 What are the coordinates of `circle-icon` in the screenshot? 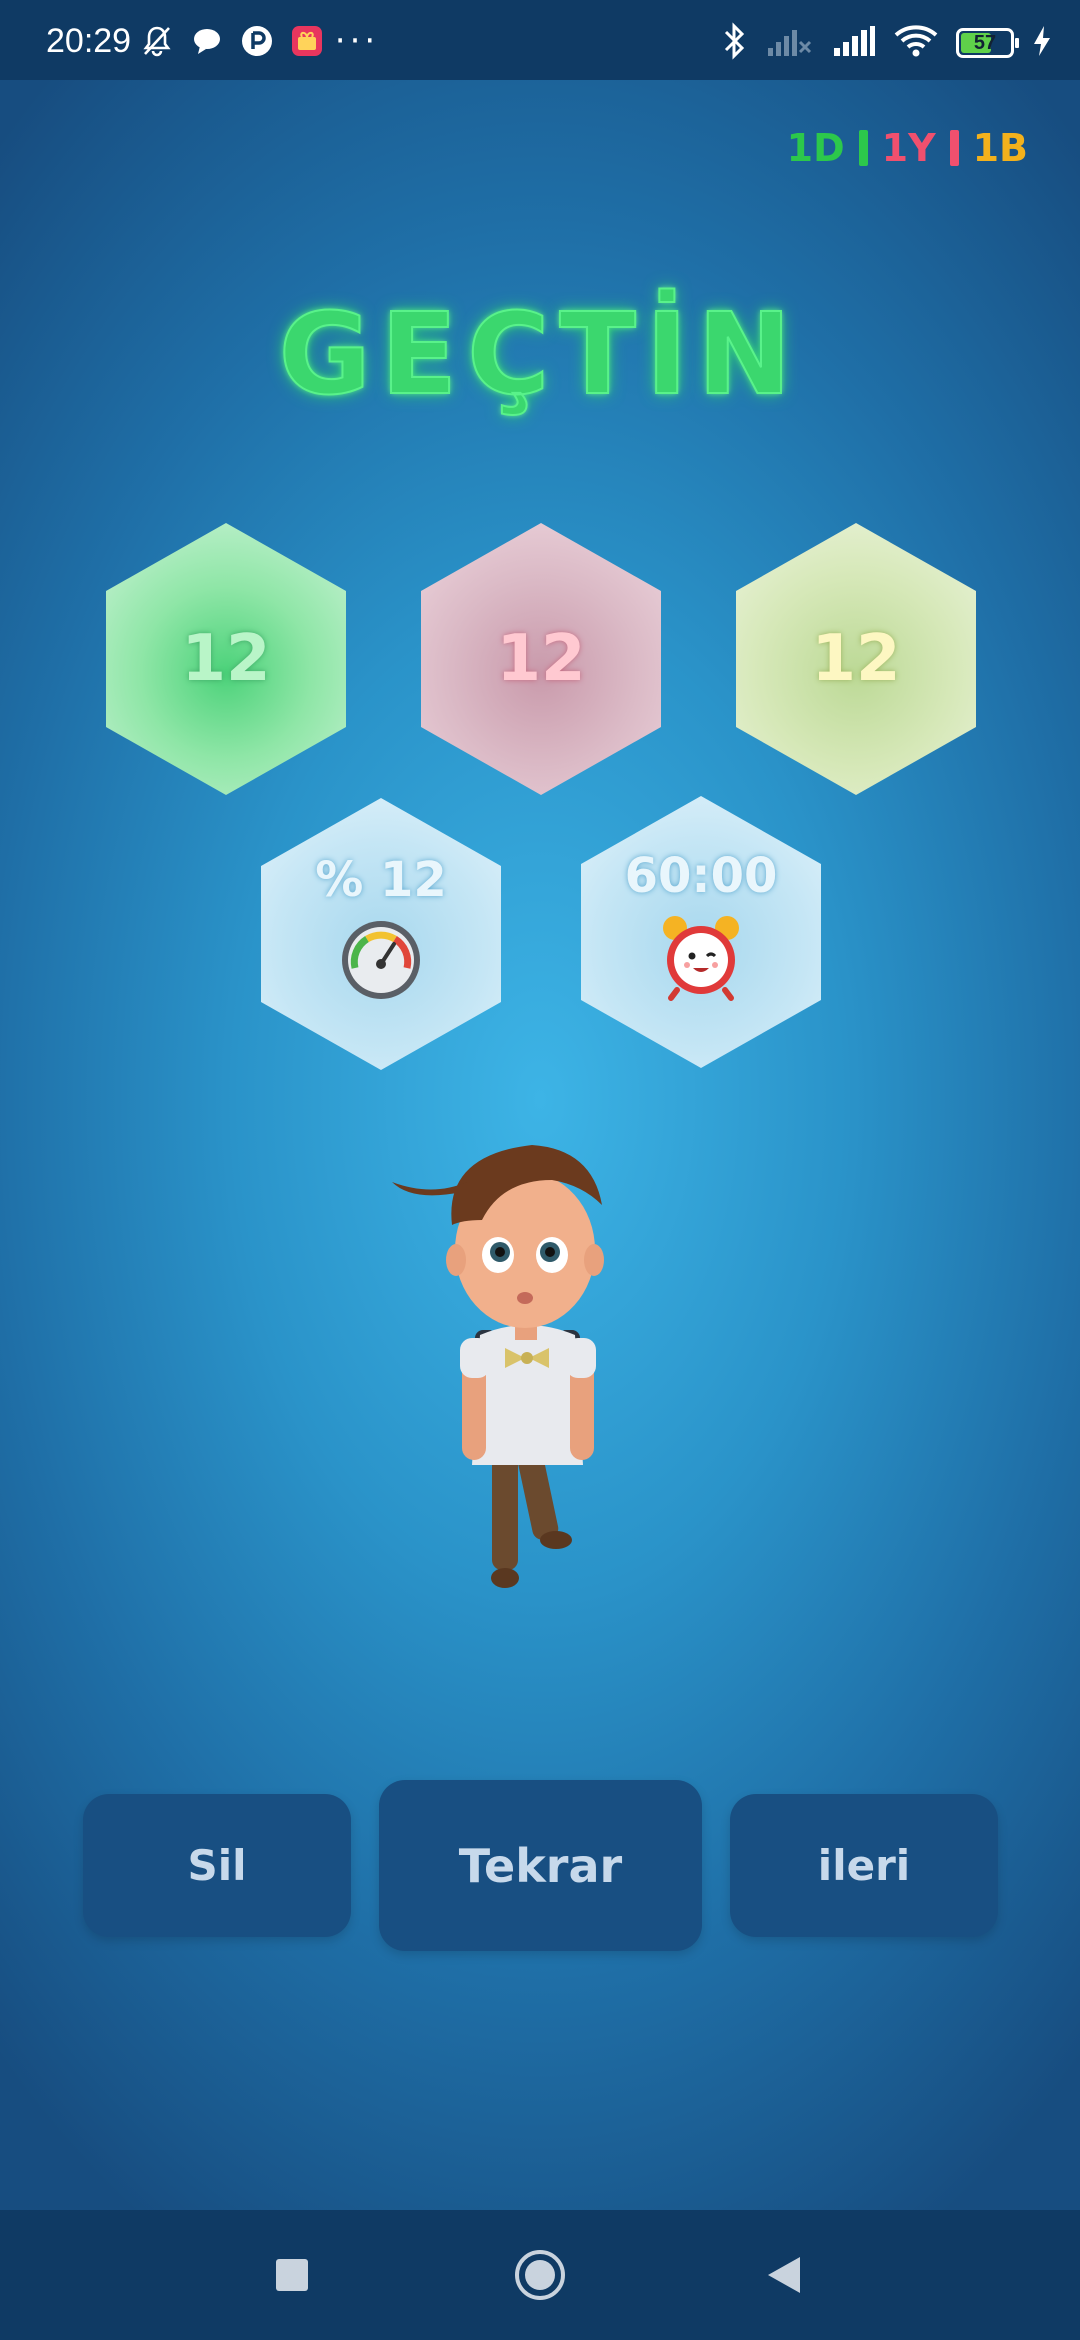 It's located at (540, 2277).